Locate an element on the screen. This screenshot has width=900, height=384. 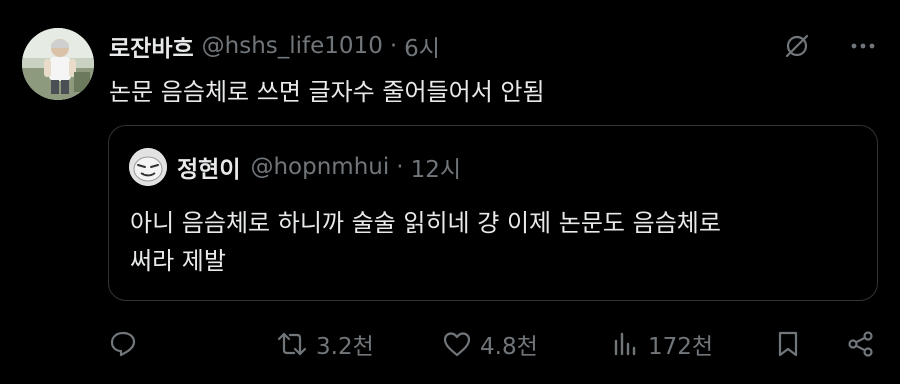
action-bar: 3.2천 4.8천 172천 is located at coordinates (450, 344).